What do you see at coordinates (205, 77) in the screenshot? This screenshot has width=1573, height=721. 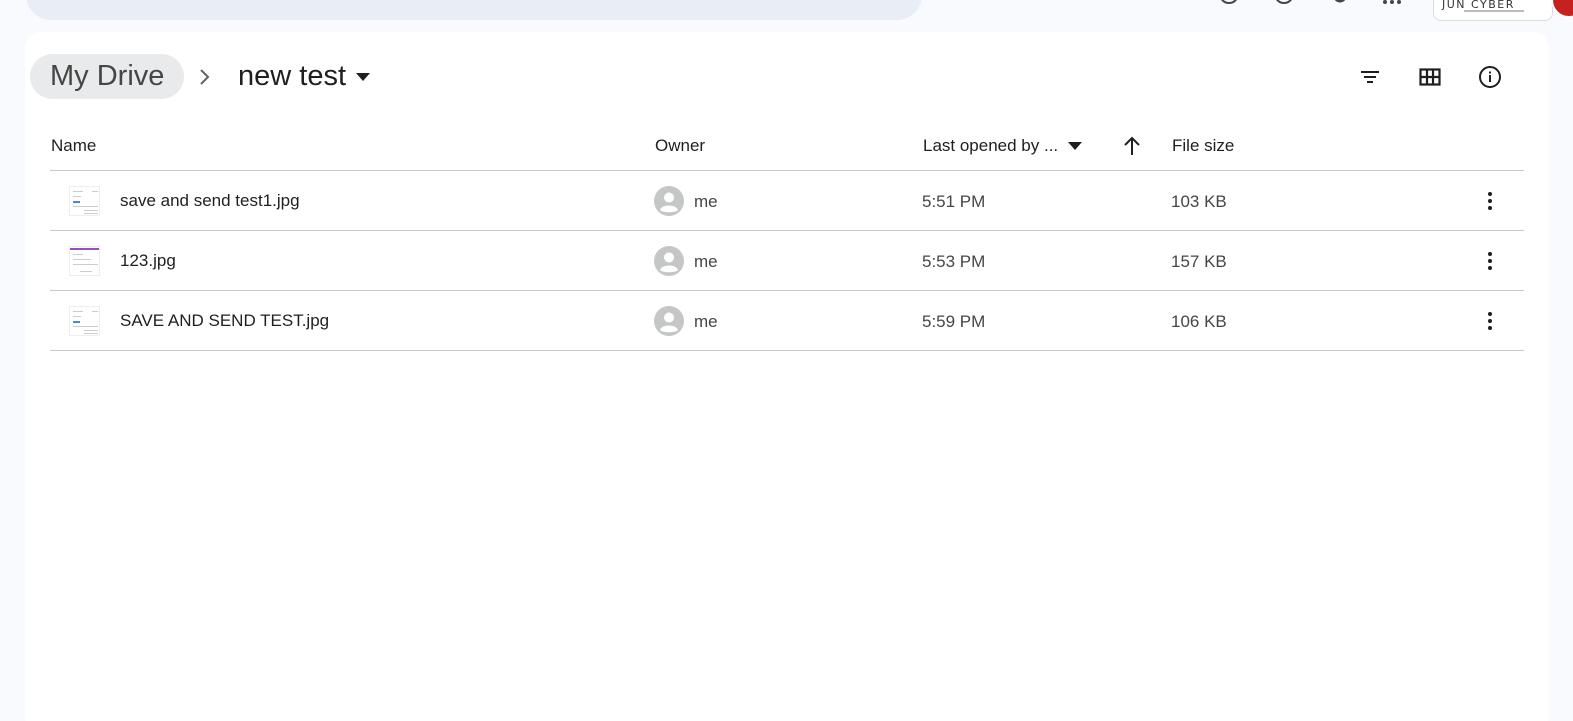 I see `chevron-right-icon` at bounding box center [205, 77].